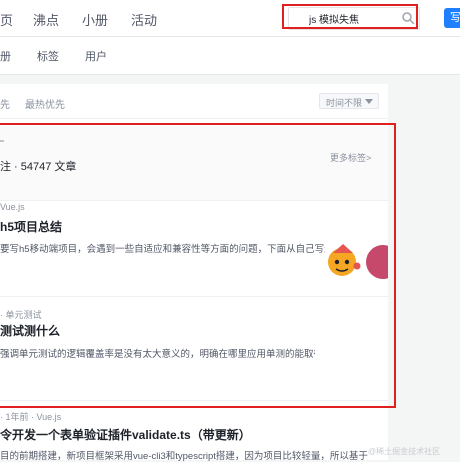  Describe the element at coordinates (452, 18) in the screenshot. I see `write-button: 写` at that location.